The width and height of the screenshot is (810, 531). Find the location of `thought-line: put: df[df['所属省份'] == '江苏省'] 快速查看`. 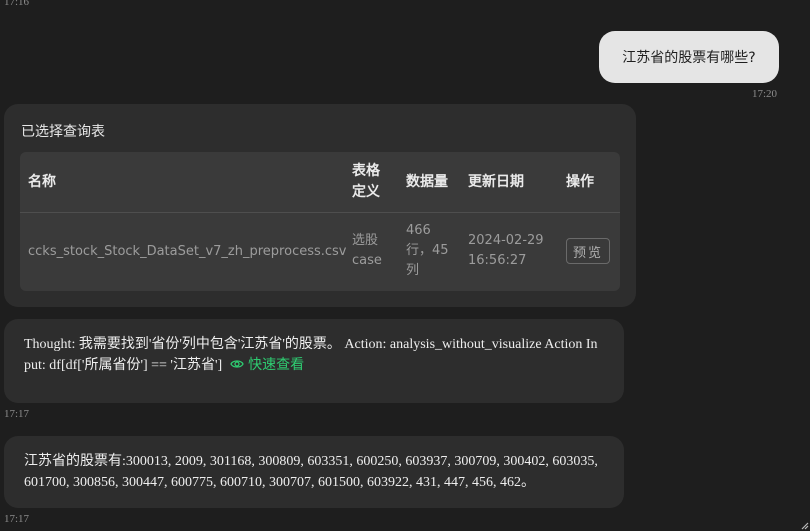

thought-line: put: df[df['所属省份'] == '江苏省'] 快速查看 is located at coordinates (164, 365).